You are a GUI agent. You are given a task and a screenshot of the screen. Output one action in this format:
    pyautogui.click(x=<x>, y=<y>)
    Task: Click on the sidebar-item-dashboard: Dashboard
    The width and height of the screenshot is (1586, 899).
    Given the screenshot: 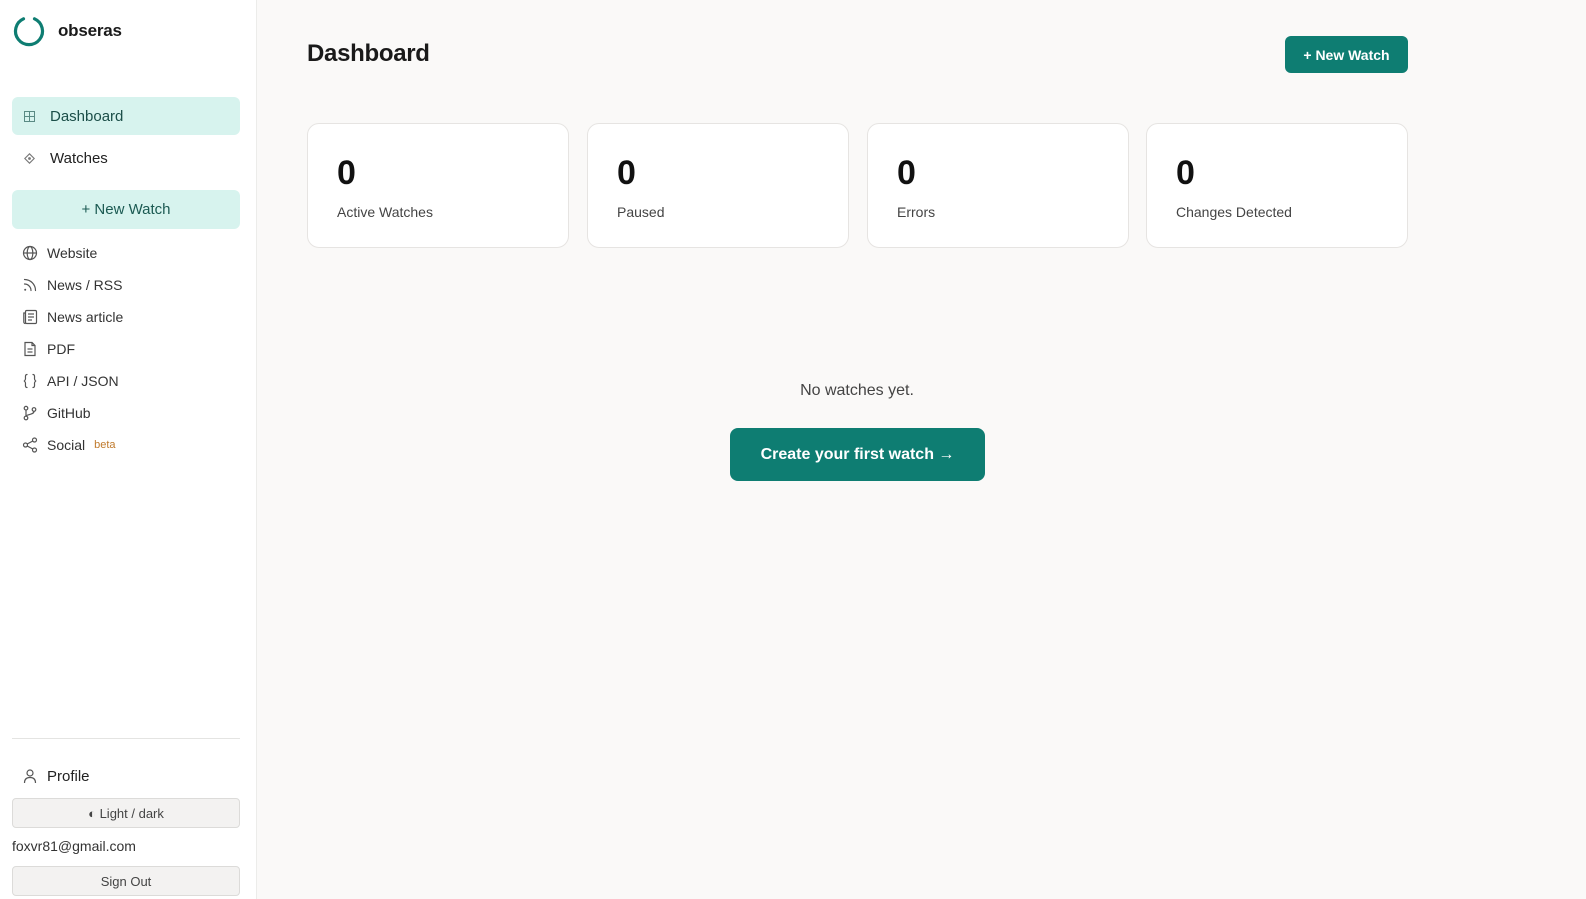 What is the action you would take?
    pyautogui.click(x=126, y=116)
    